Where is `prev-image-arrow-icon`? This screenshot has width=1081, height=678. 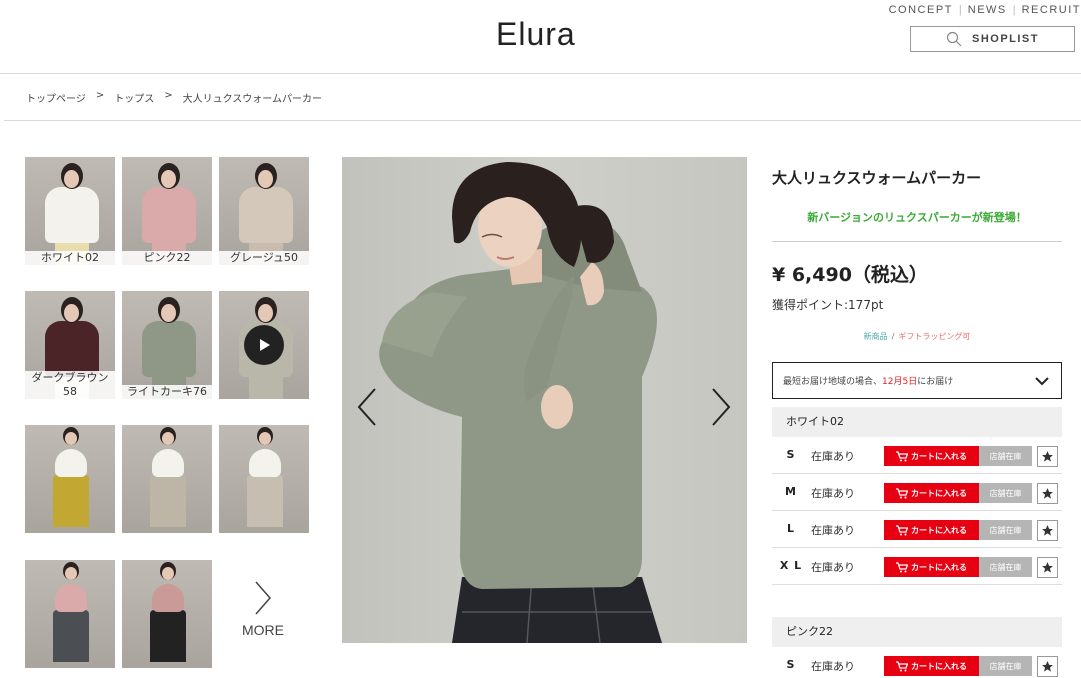
prev-image-arrow-icon is located at coordinates (367, 407).